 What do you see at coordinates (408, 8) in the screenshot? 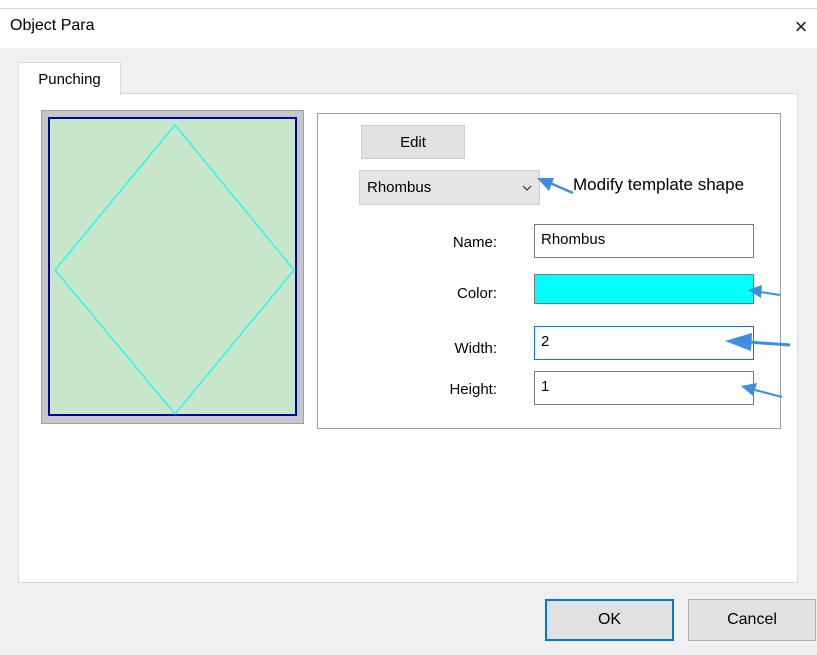
I see `title-bar-border` at bounding box center [408, 8].